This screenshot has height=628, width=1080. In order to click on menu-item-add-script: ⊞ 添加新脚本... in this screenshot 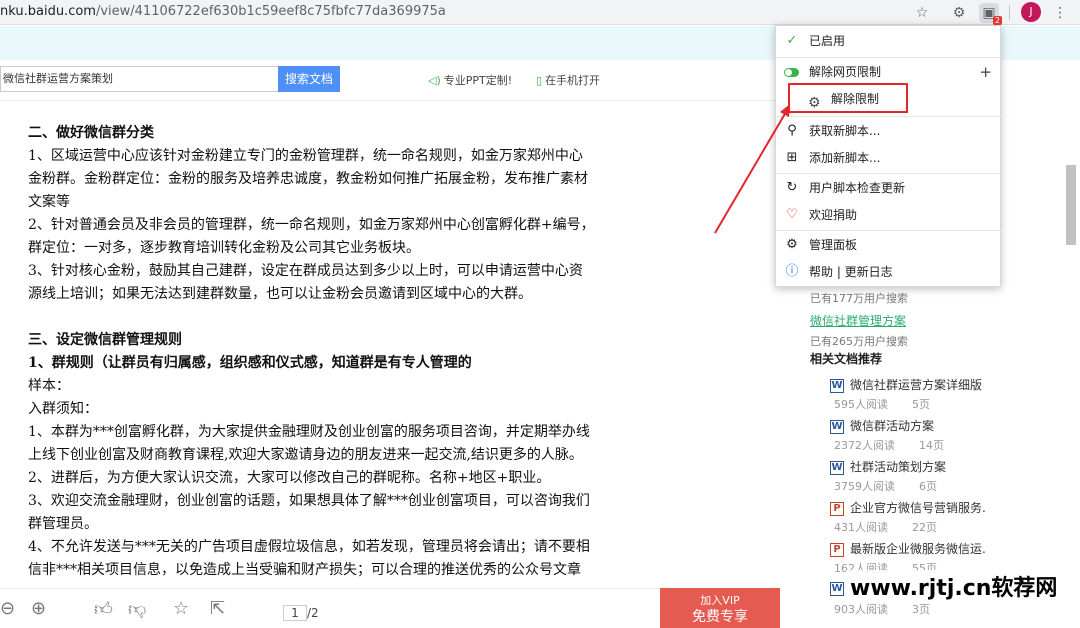, I will do `click(889, 158)`.